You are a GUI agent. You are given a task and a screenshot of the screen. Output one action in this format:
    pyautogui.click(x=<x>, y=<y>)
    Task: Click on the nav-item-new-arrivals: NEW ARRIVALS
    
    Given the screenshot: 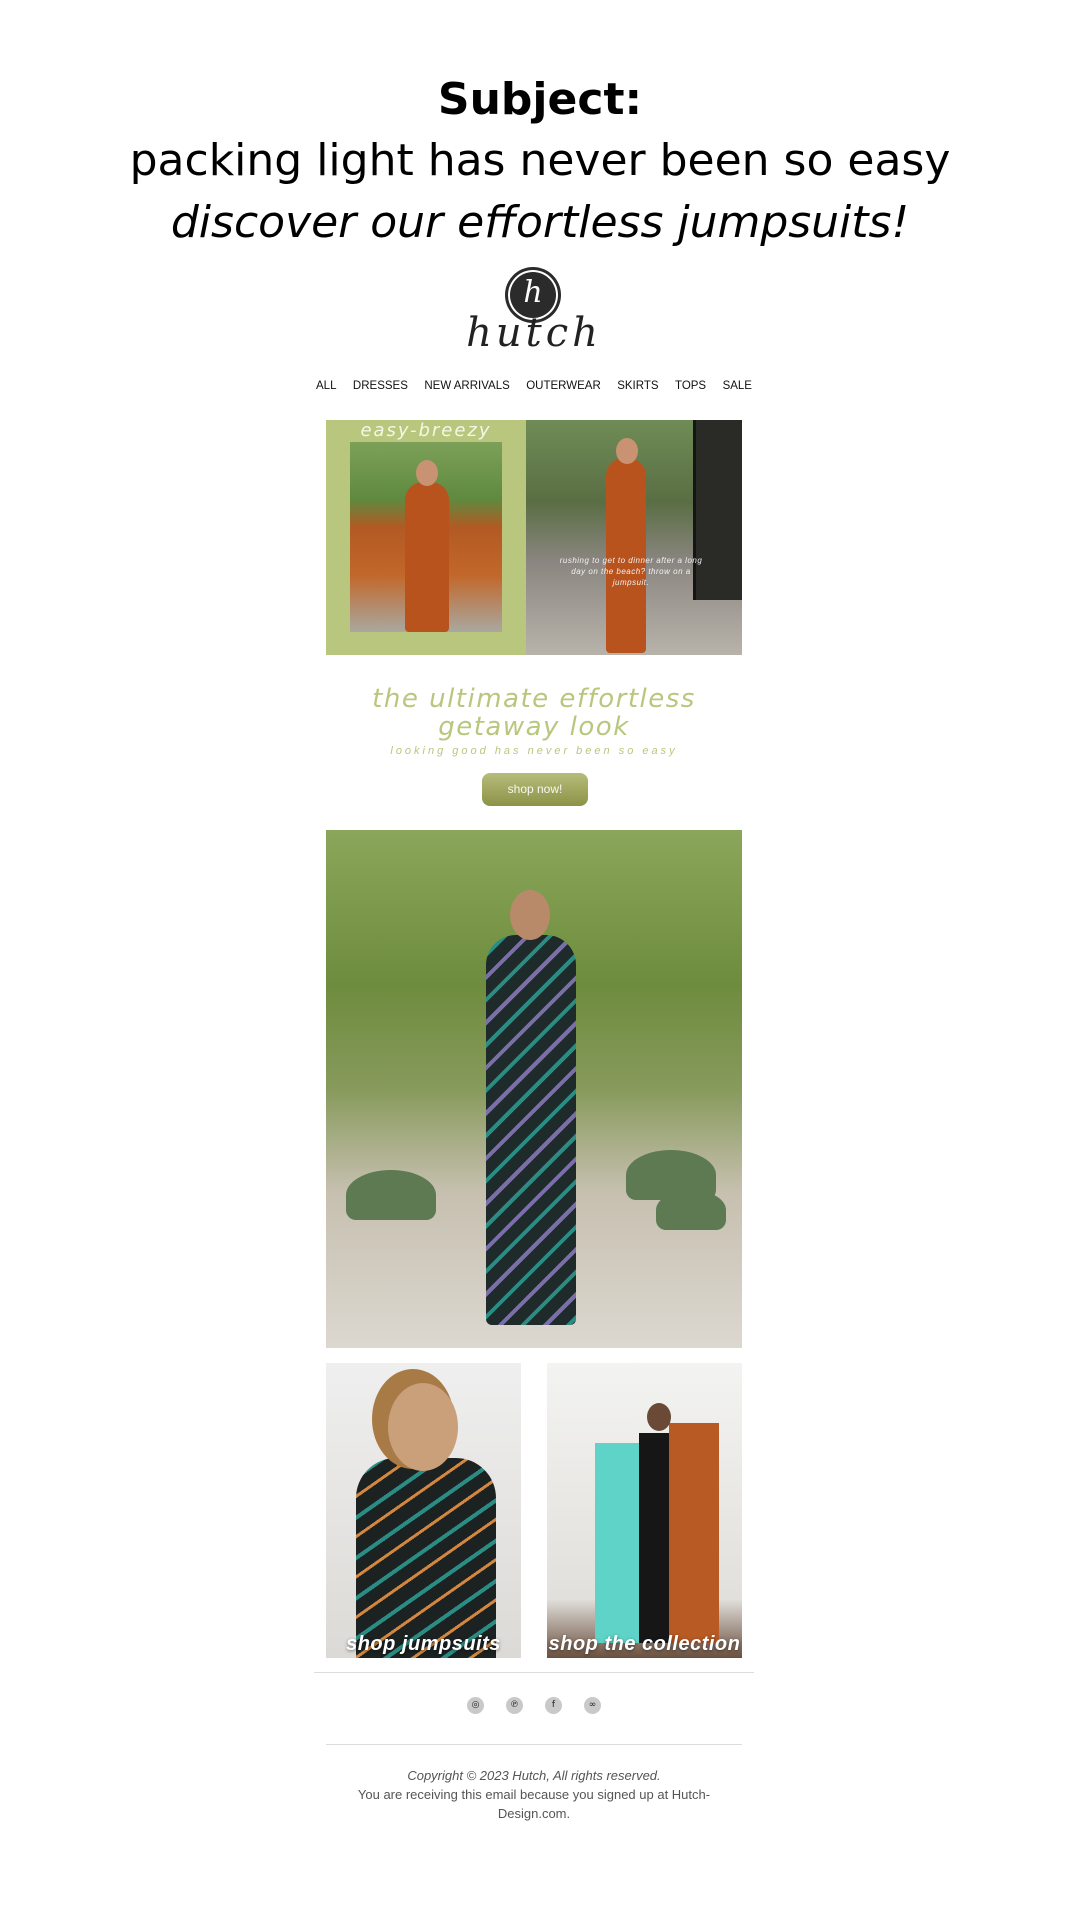 What is the action you would take?
    pyautogui.click(x=466, y=386)
    